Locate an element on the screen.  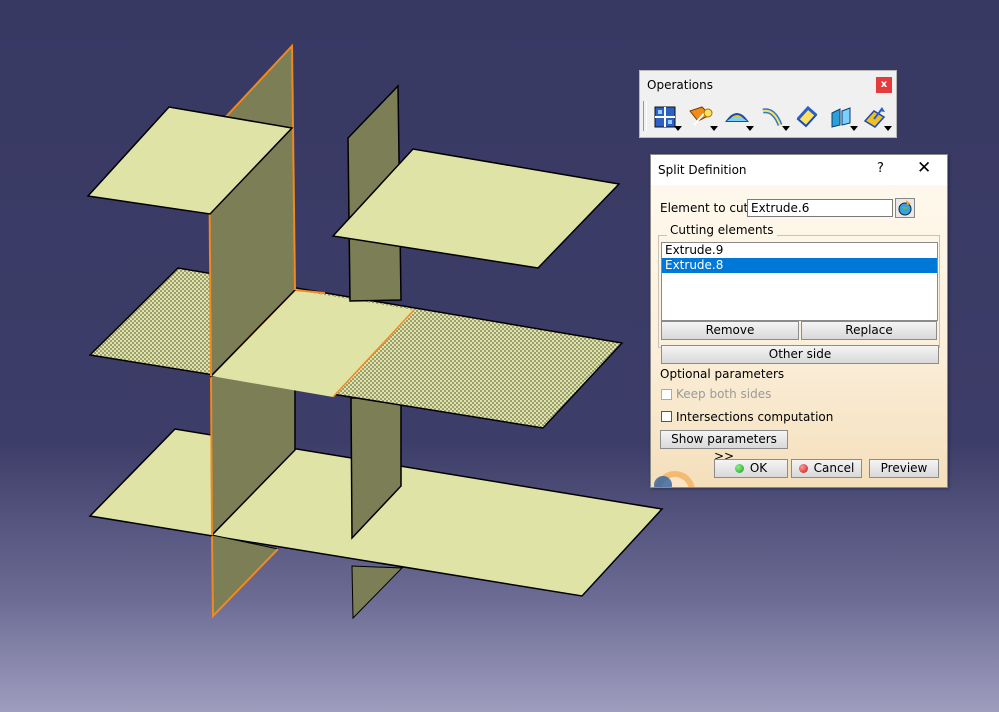
catia-logo-icon is located at coordinates (674, 479).